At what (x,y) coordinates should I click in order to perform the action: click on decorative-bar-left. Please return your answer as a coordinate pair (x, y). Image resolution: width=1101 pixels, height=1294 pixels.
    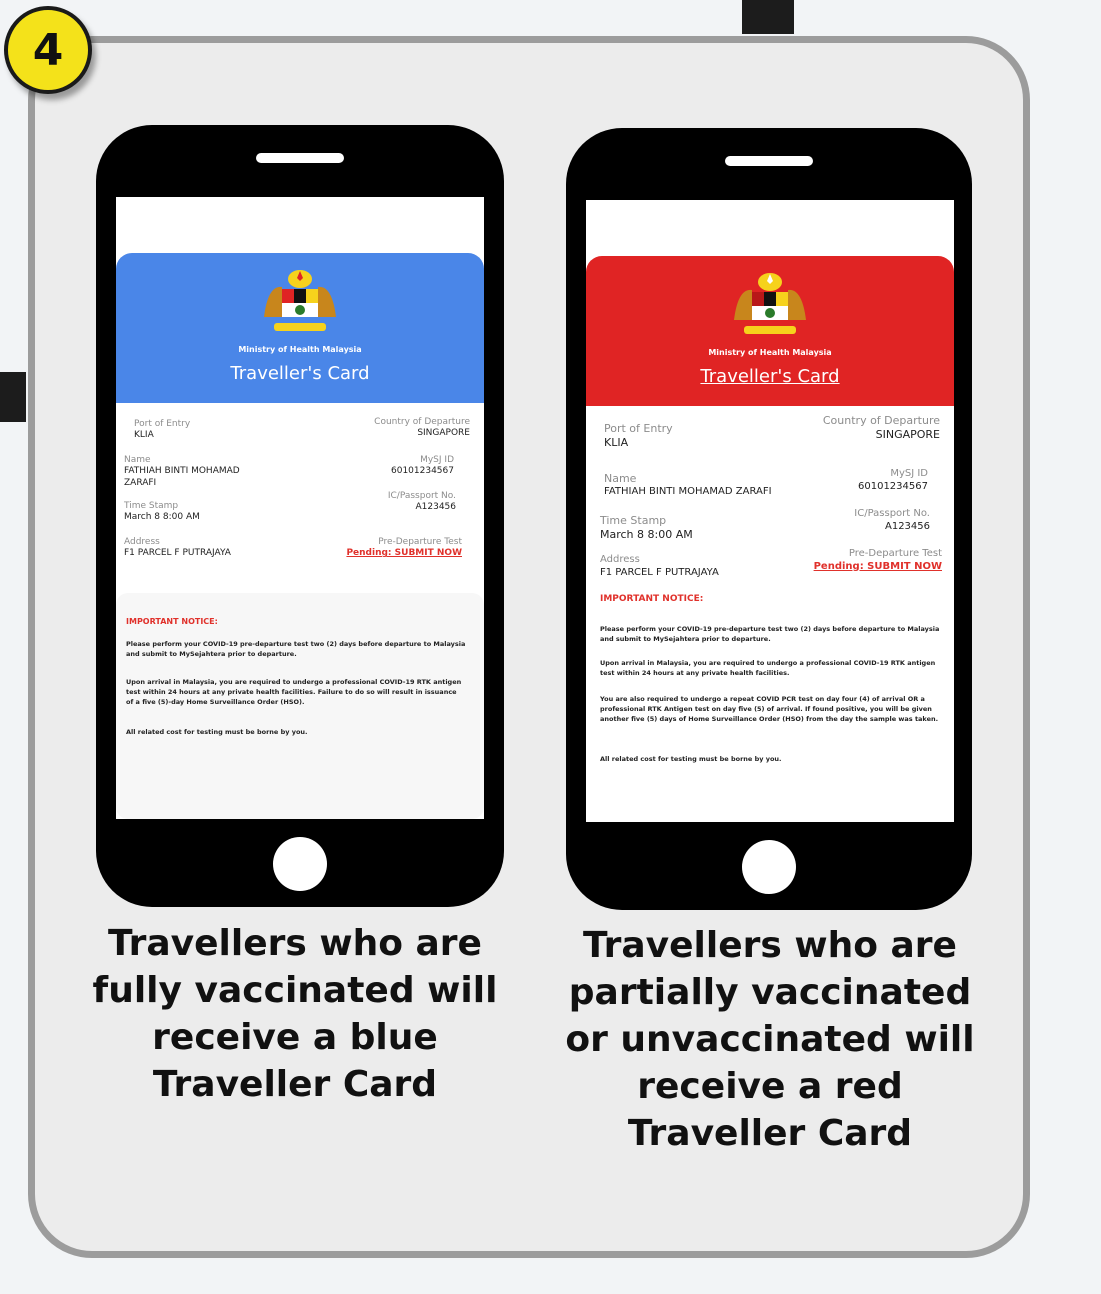
    Looking at the image, I should click on (13, 397).